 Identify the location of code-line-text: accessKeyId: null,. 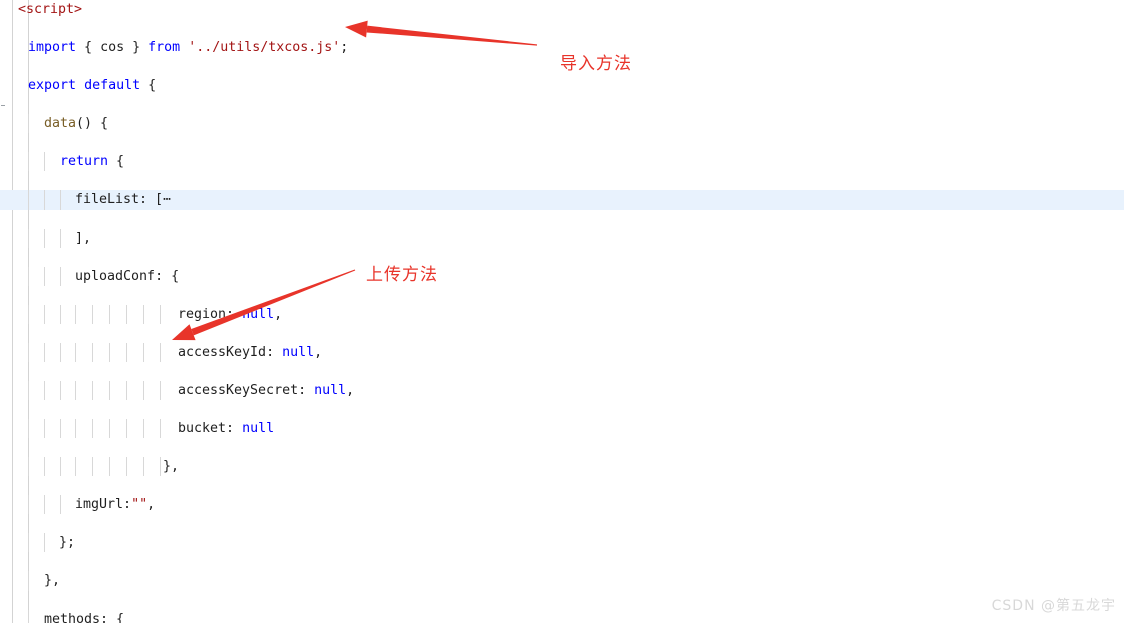
(250, 352).